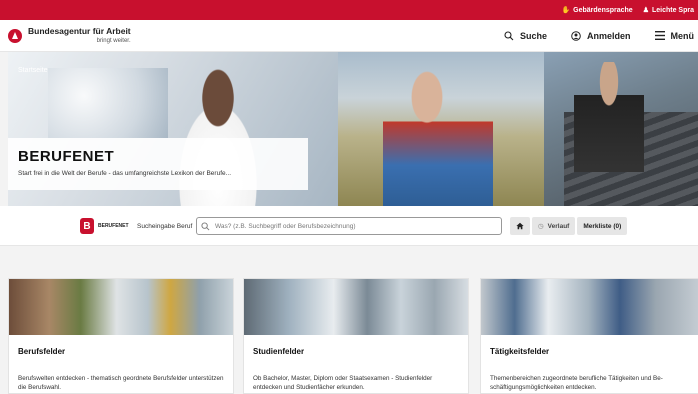 The width and height of the screenshot is (698, 394). I want to click on sign-language-link: ✋ Gebärdensprache, so click(597, 10).